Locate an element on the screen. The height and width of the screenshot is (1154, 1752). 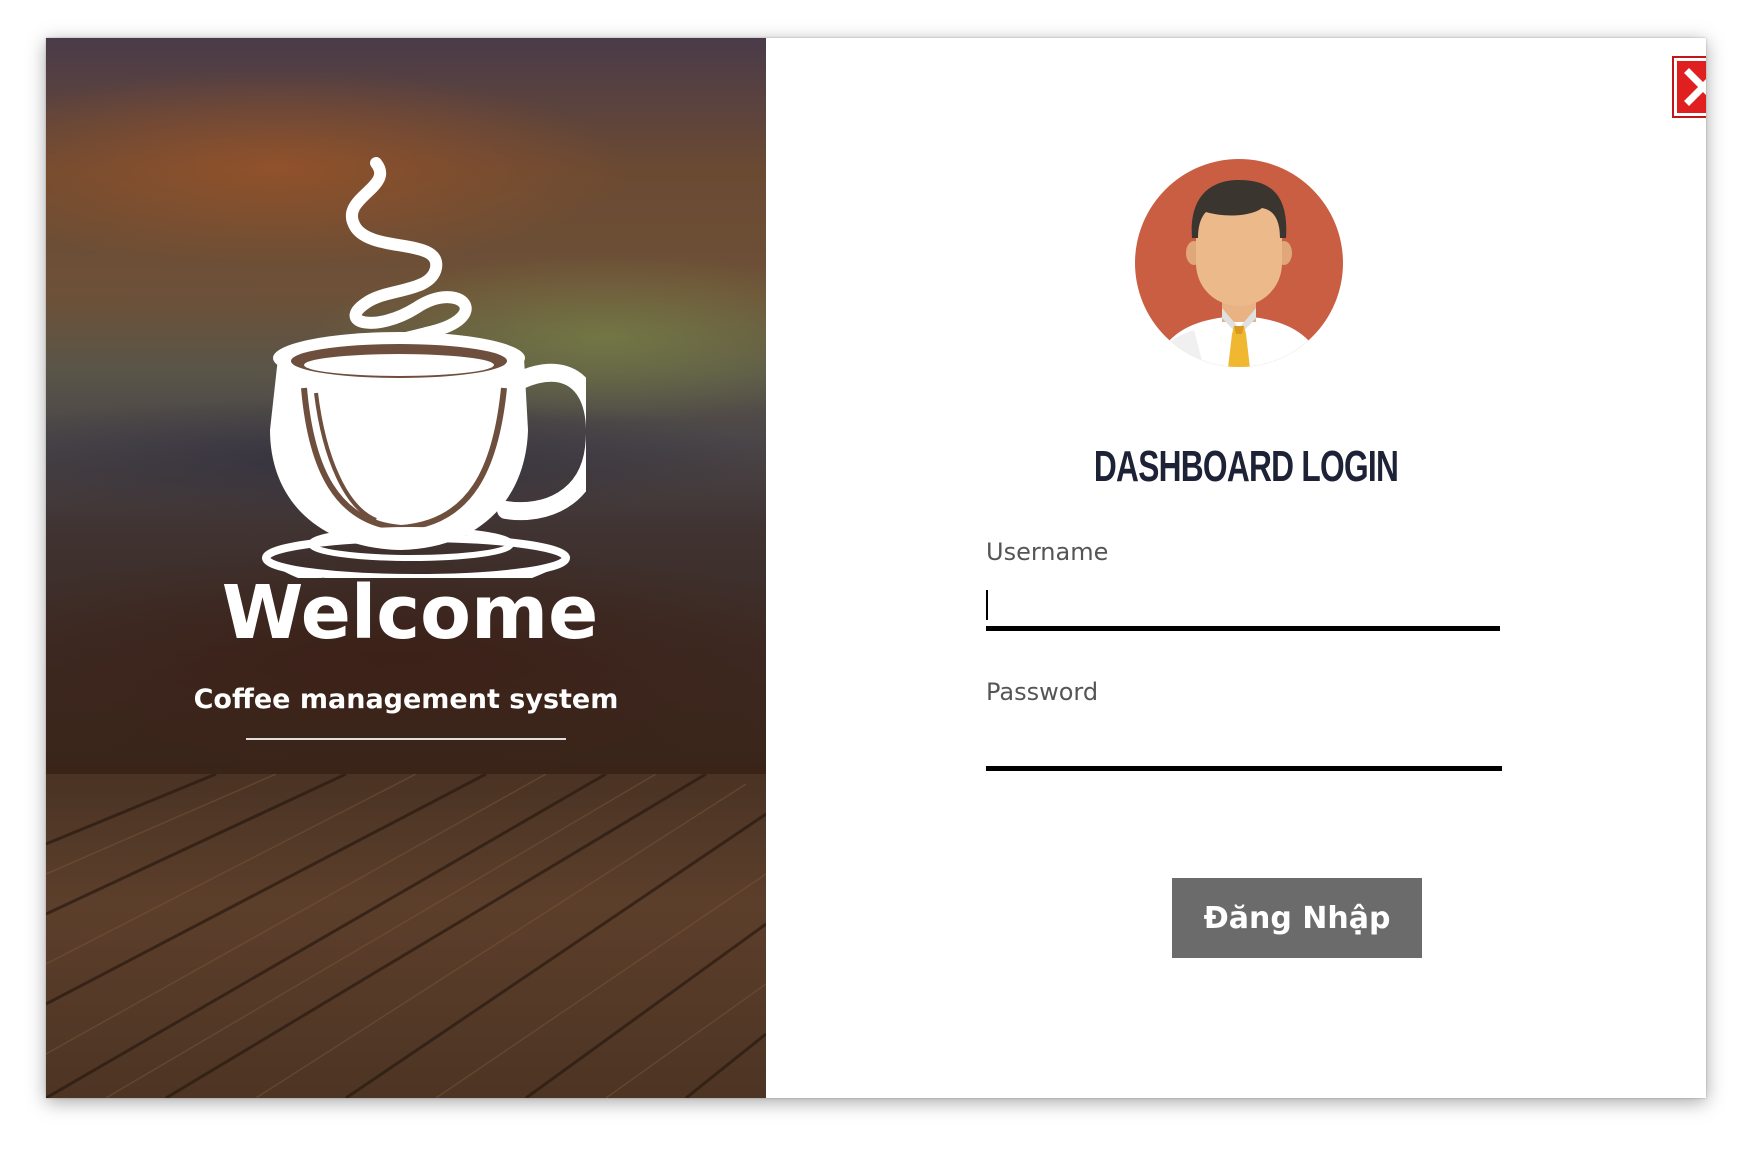
app-subtitle: Coffee management system is located at coordinates (406, 699).